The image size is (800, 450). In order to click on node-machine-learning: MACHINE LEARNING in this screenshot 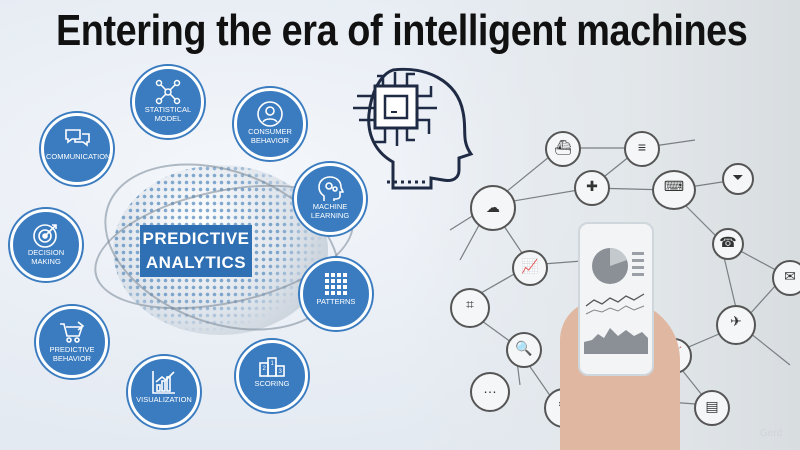, I will do `click(330, 199)`.